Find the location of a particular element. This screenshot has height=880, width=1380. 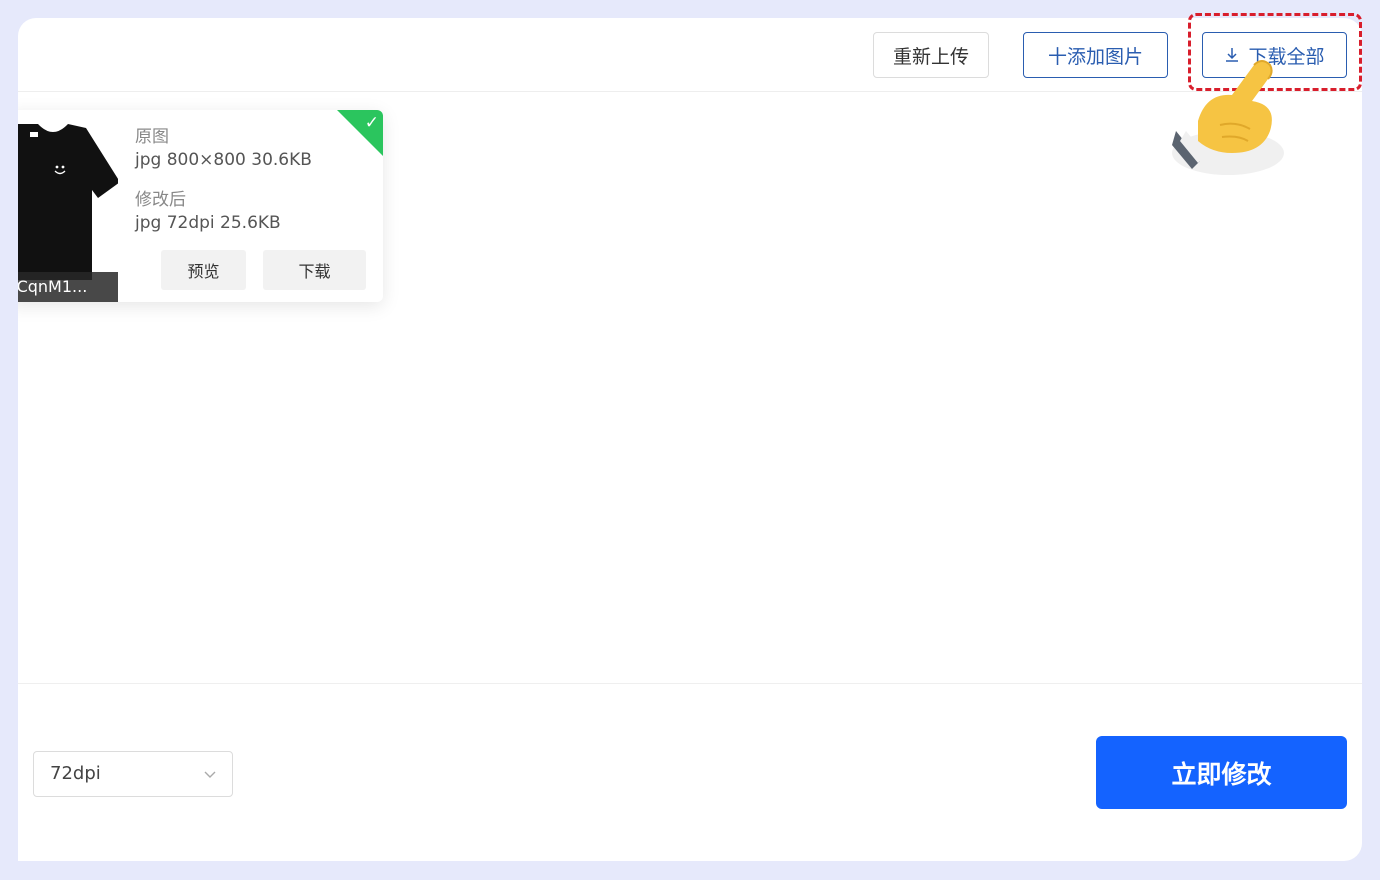

footer-divider is located at coordinates (690, 683).